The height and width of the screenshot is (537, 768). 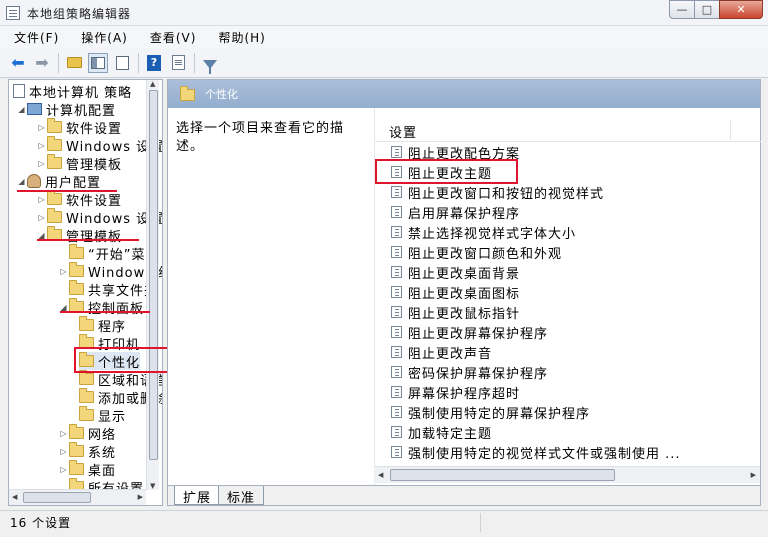 What do you see at coordinates (153, 275) in the screenshot?
I see `tree-vertical-scroll-thumb` at bounding box center [153, 275].